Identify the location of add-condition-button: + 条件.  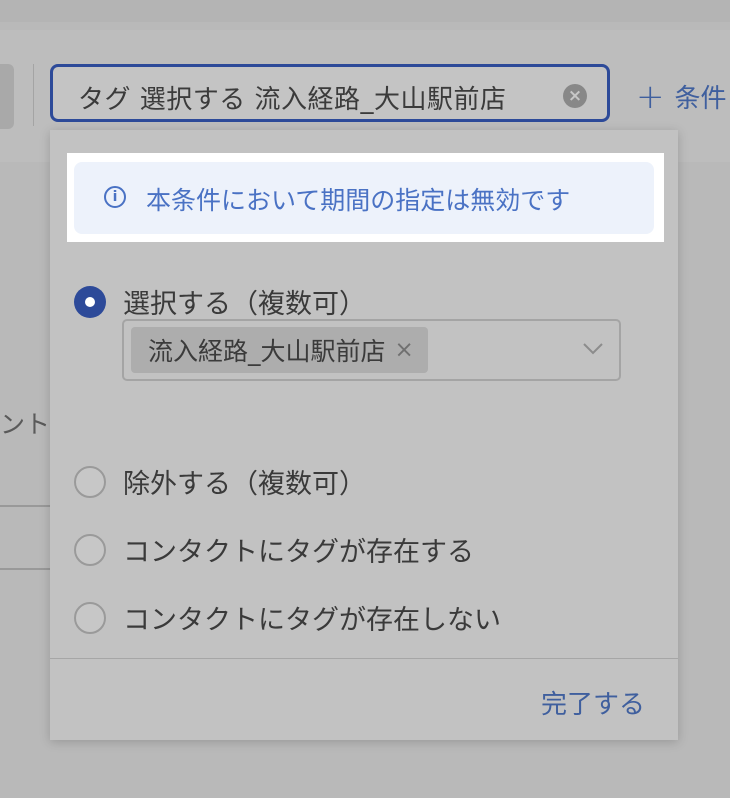
(681, 96).